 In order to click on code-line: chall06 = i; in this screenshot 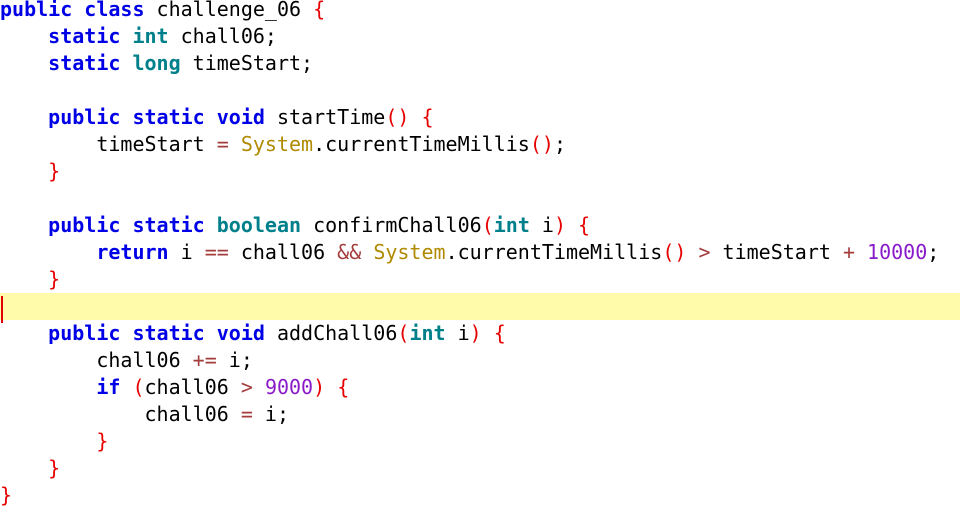, I will do `click(480, 414)`.